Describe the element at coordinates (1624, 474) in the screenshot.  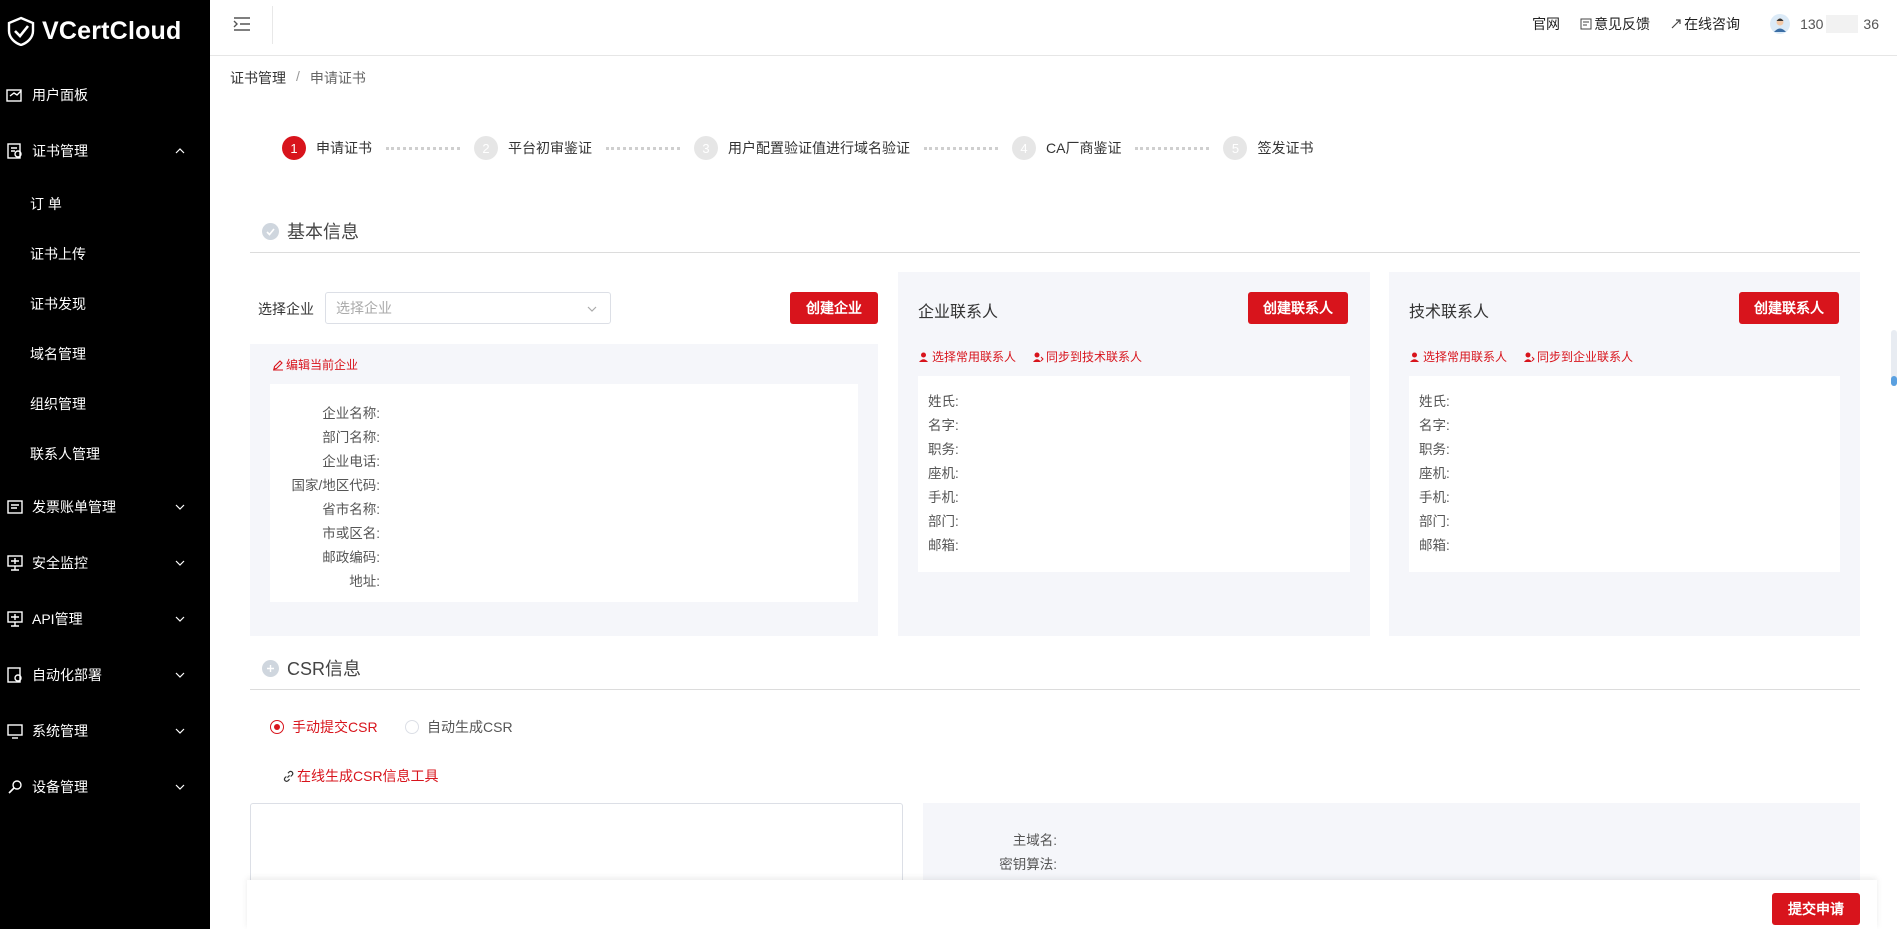
I see `tech-contact-detail-box: 姓氏: 名字: 职务: 座机: 手机: 部门: 邮箱:` at that location.